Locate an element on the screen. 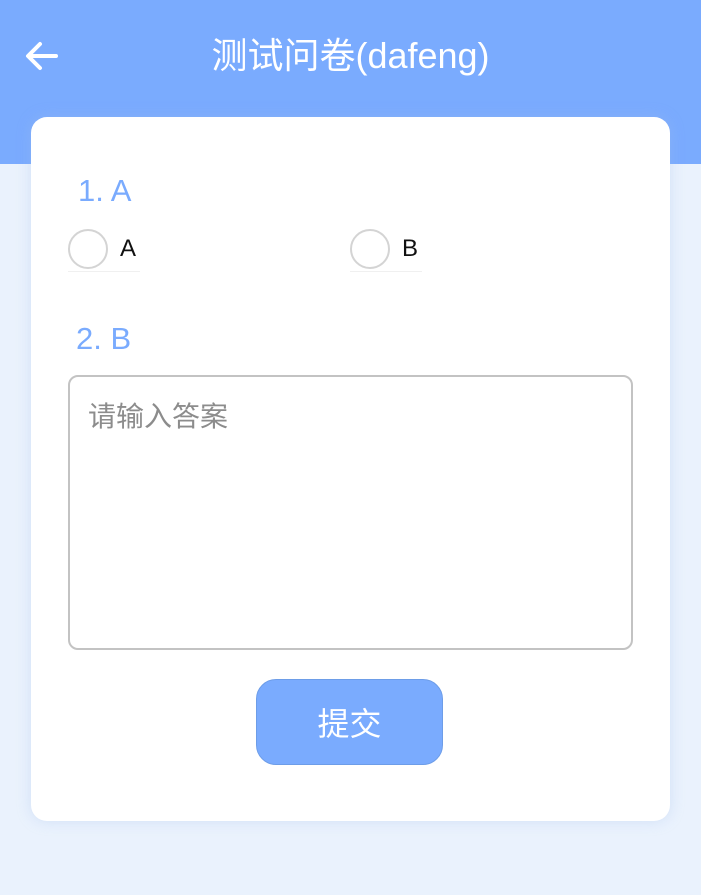 This screenshot has height=895, width=701. radio-option-b: B is located at coordinates (386, 249).